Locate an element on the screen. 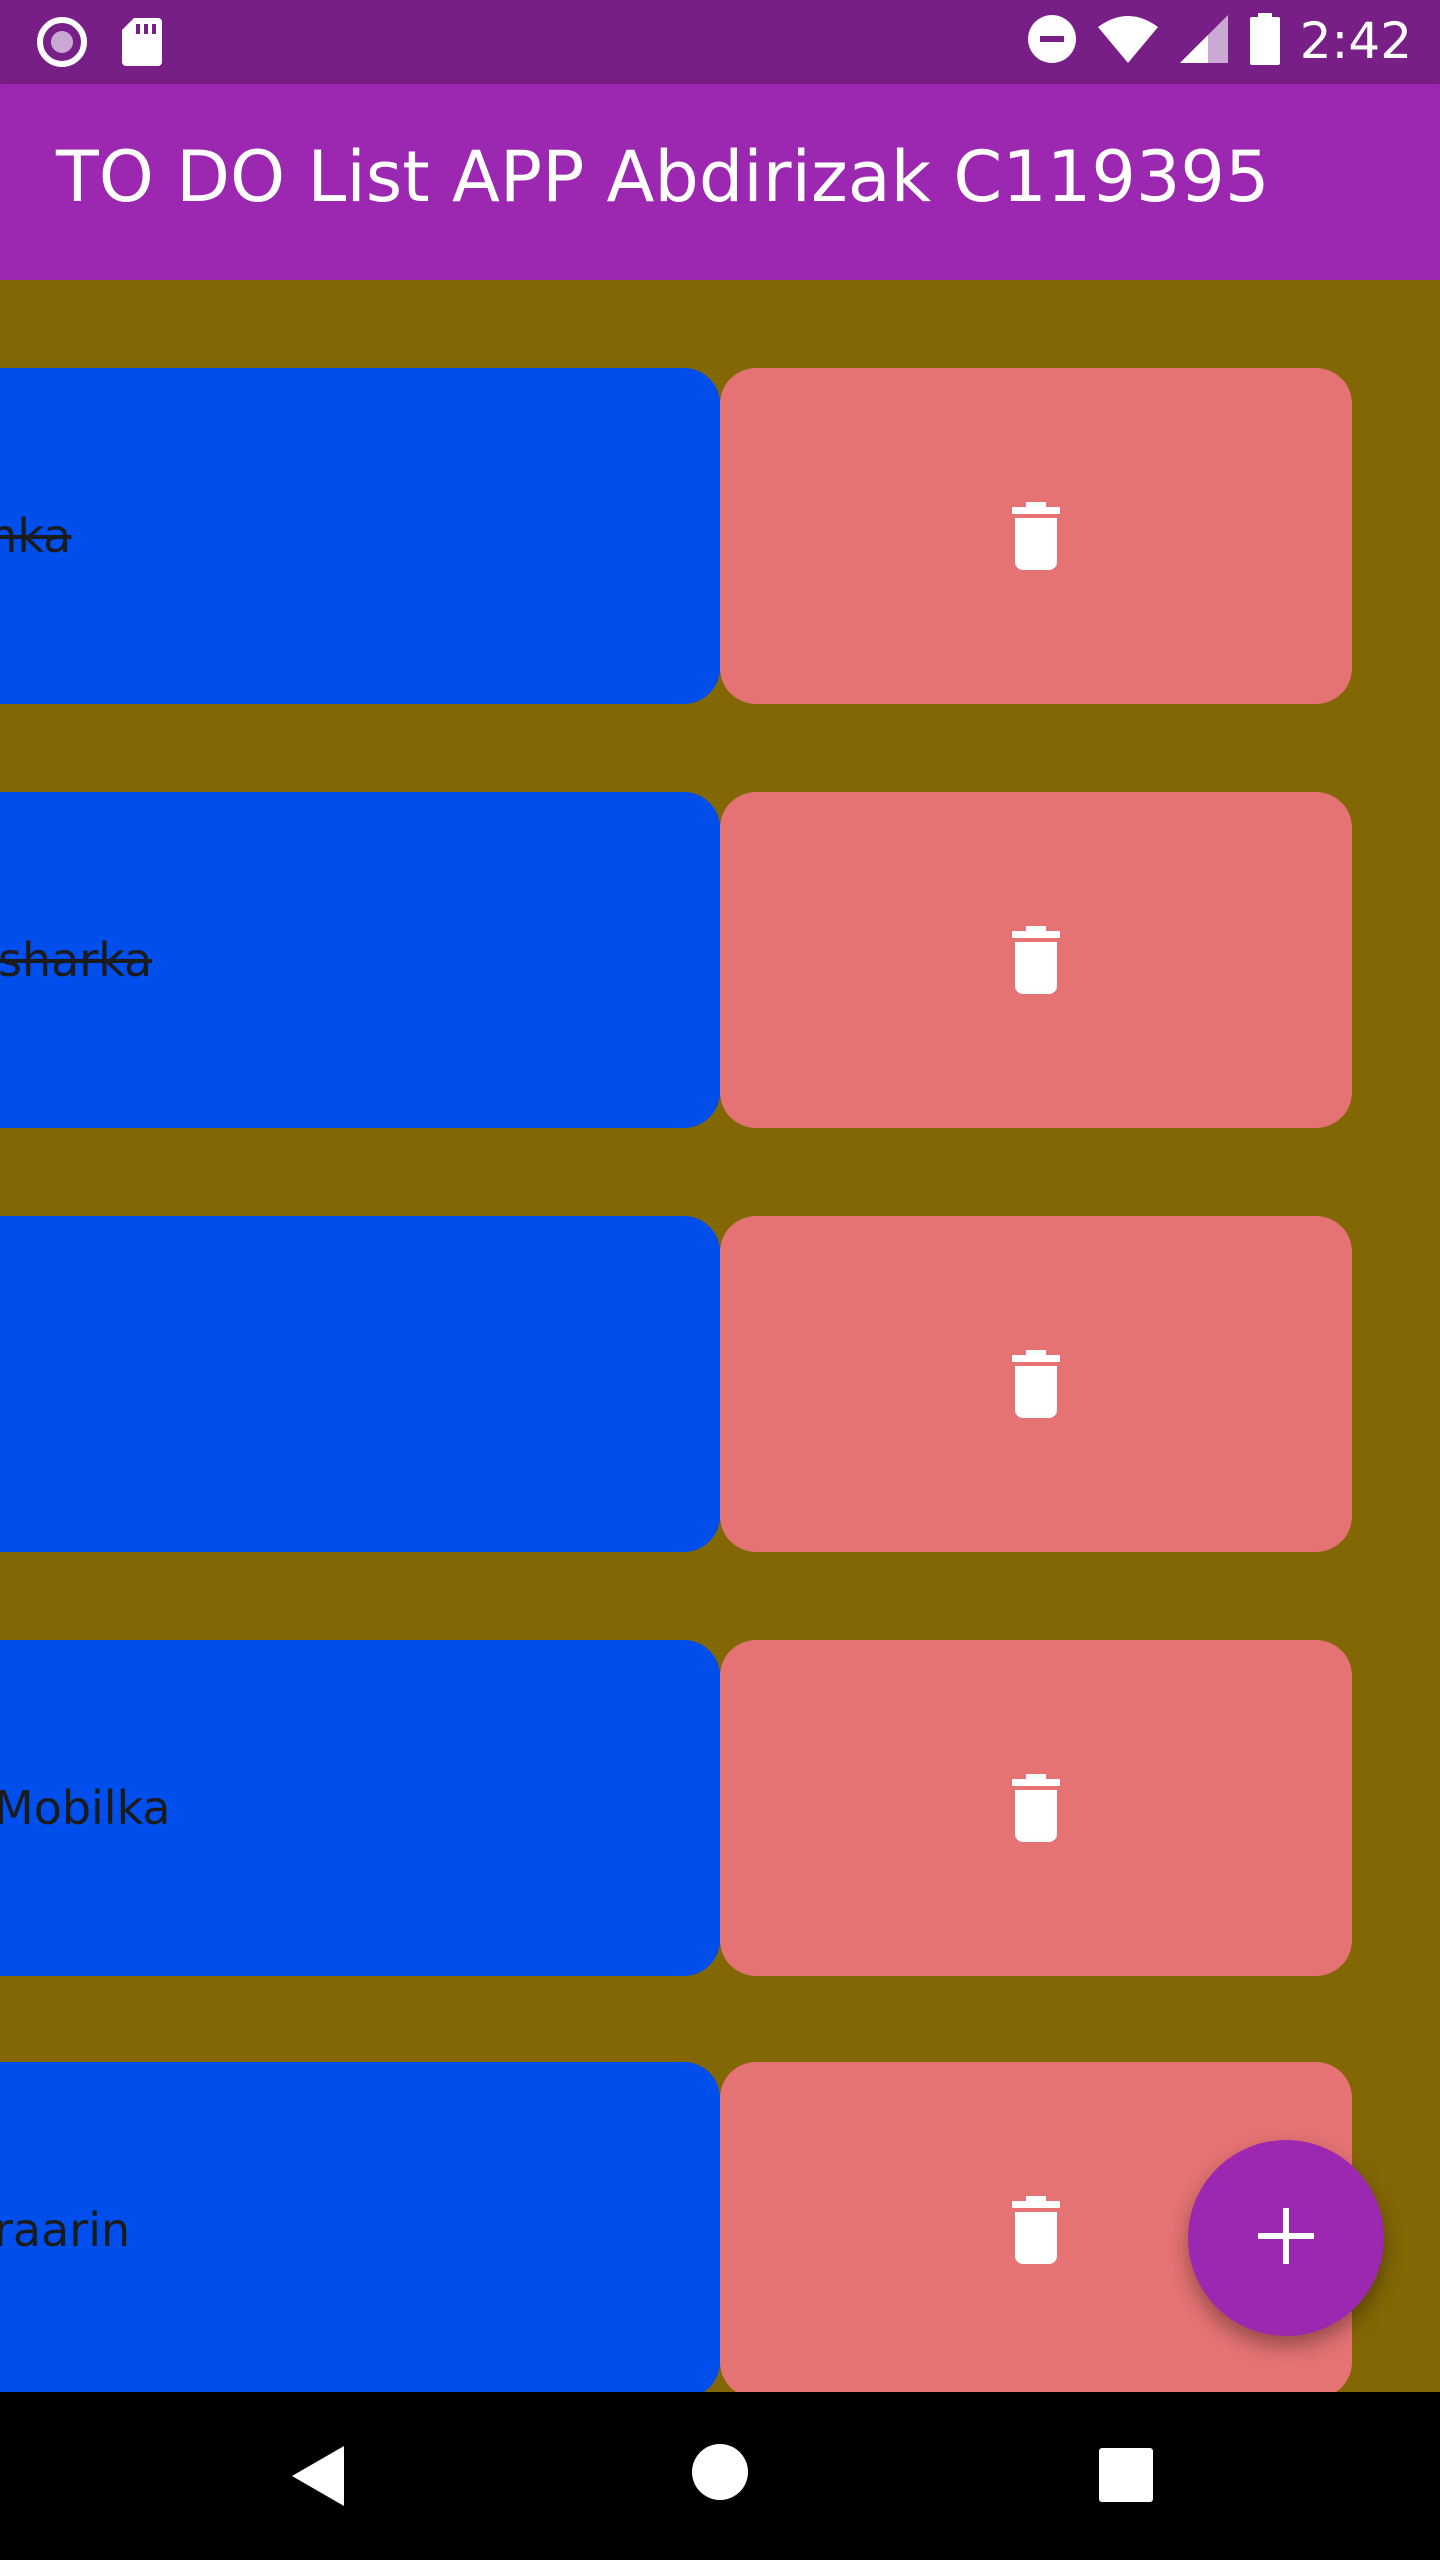 Image resolution: width=1440 pixels, height=2560 pixels. app-title: TO DO List APP Abdirizak C119395 is located at coordinates (663, 177).